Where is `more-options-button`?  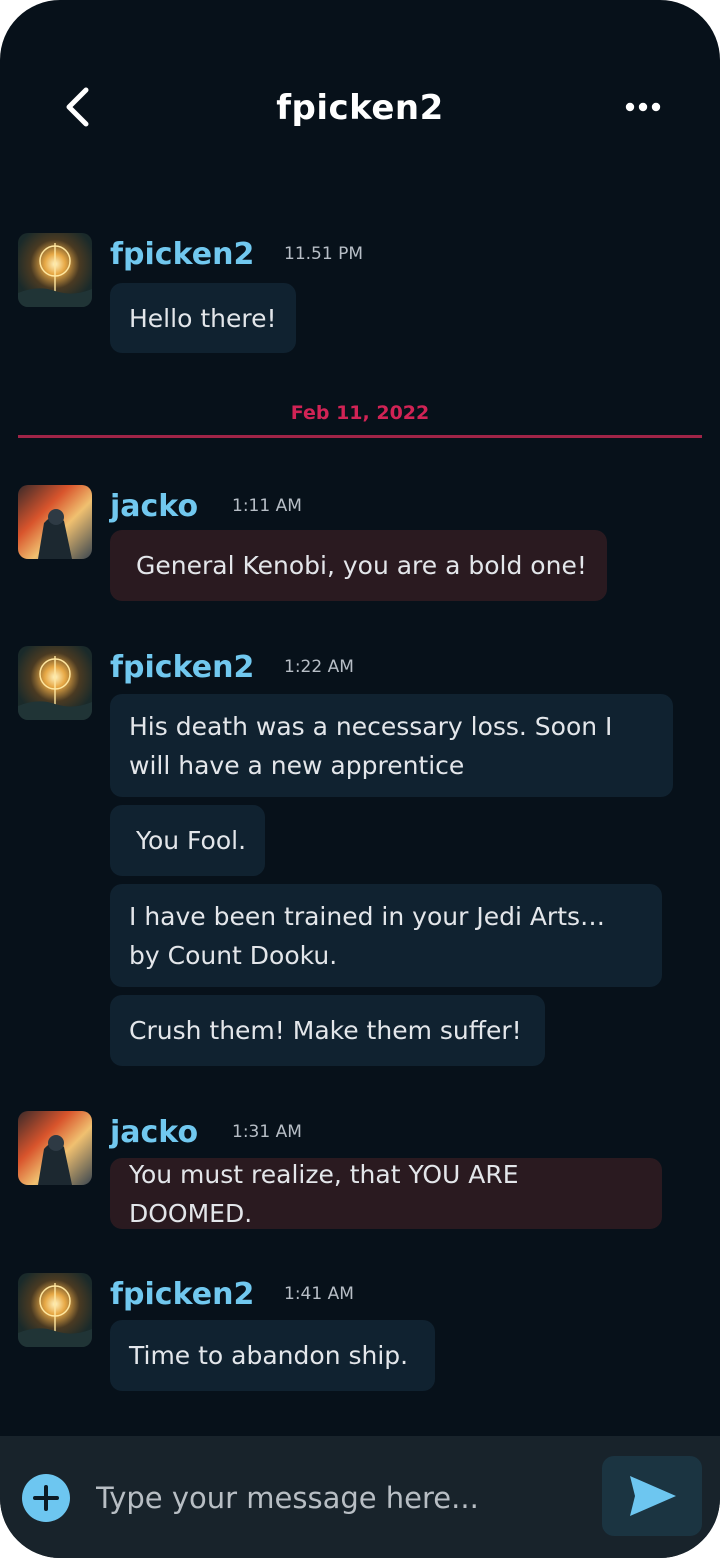
more-options-button is located at coordinates (644, 107).